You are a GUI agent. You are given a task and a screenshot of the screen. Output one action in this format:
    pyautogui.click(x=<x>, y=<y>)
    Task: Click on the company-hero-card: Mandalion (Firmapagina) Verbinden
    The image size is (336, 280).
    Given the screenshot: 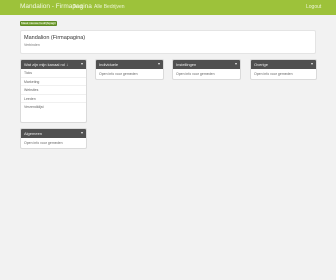 What is the action you would take?
    pyautogui.click(x=168, y=42)
    